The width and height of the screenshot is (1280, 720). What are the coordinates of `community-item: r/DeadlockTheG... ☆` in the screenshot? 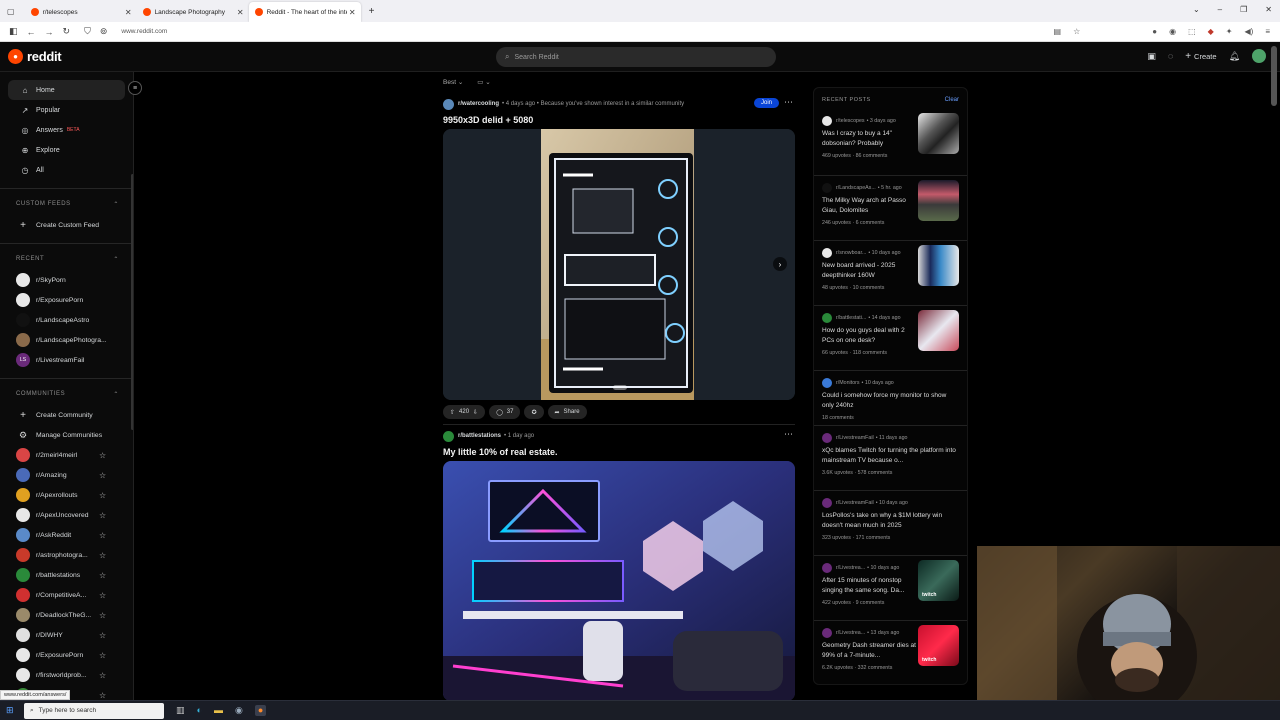 It's located at (66, 615).